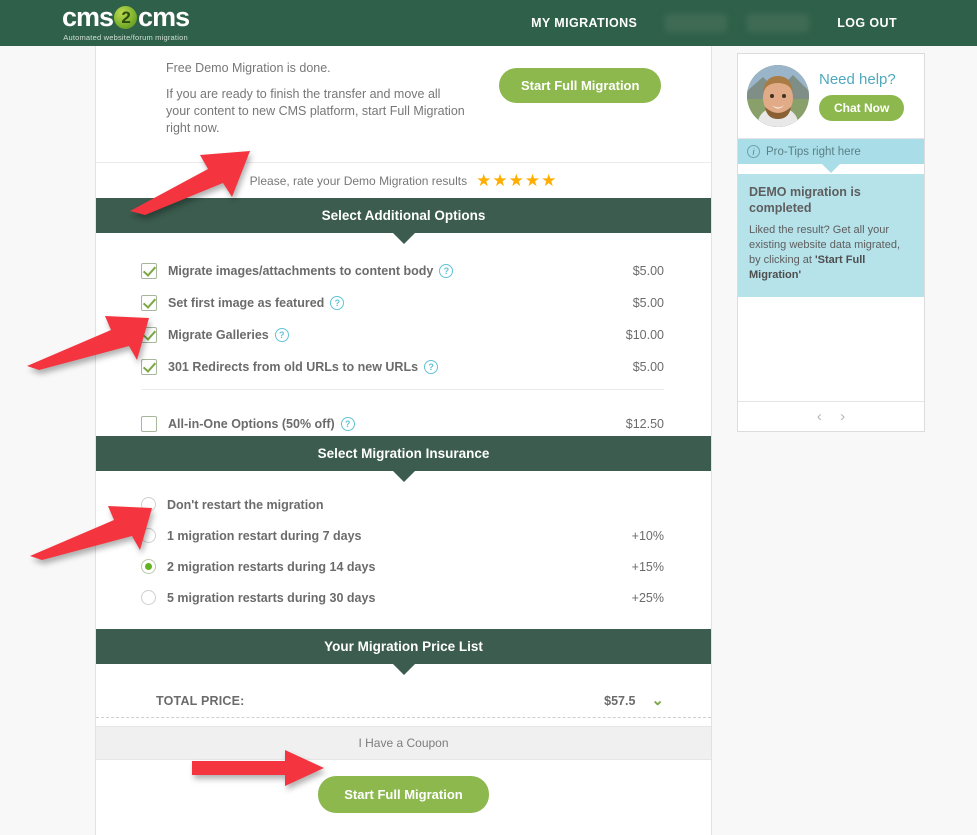  I want to click on insurance-price: +10%, so click(647, 535).